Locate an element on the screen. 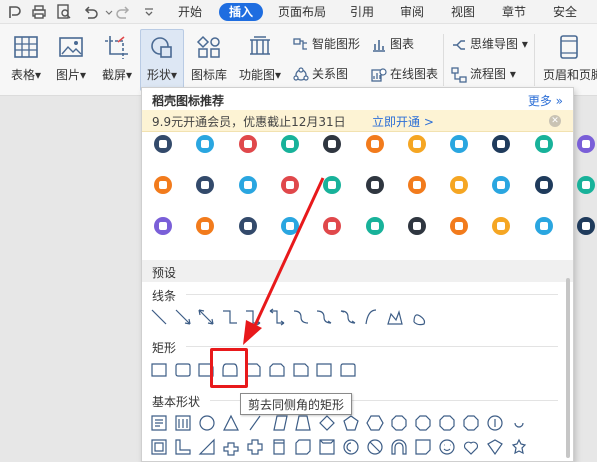 The image size is (597, 462). table-button: 表格▾ is located at coordinates (26, 60).